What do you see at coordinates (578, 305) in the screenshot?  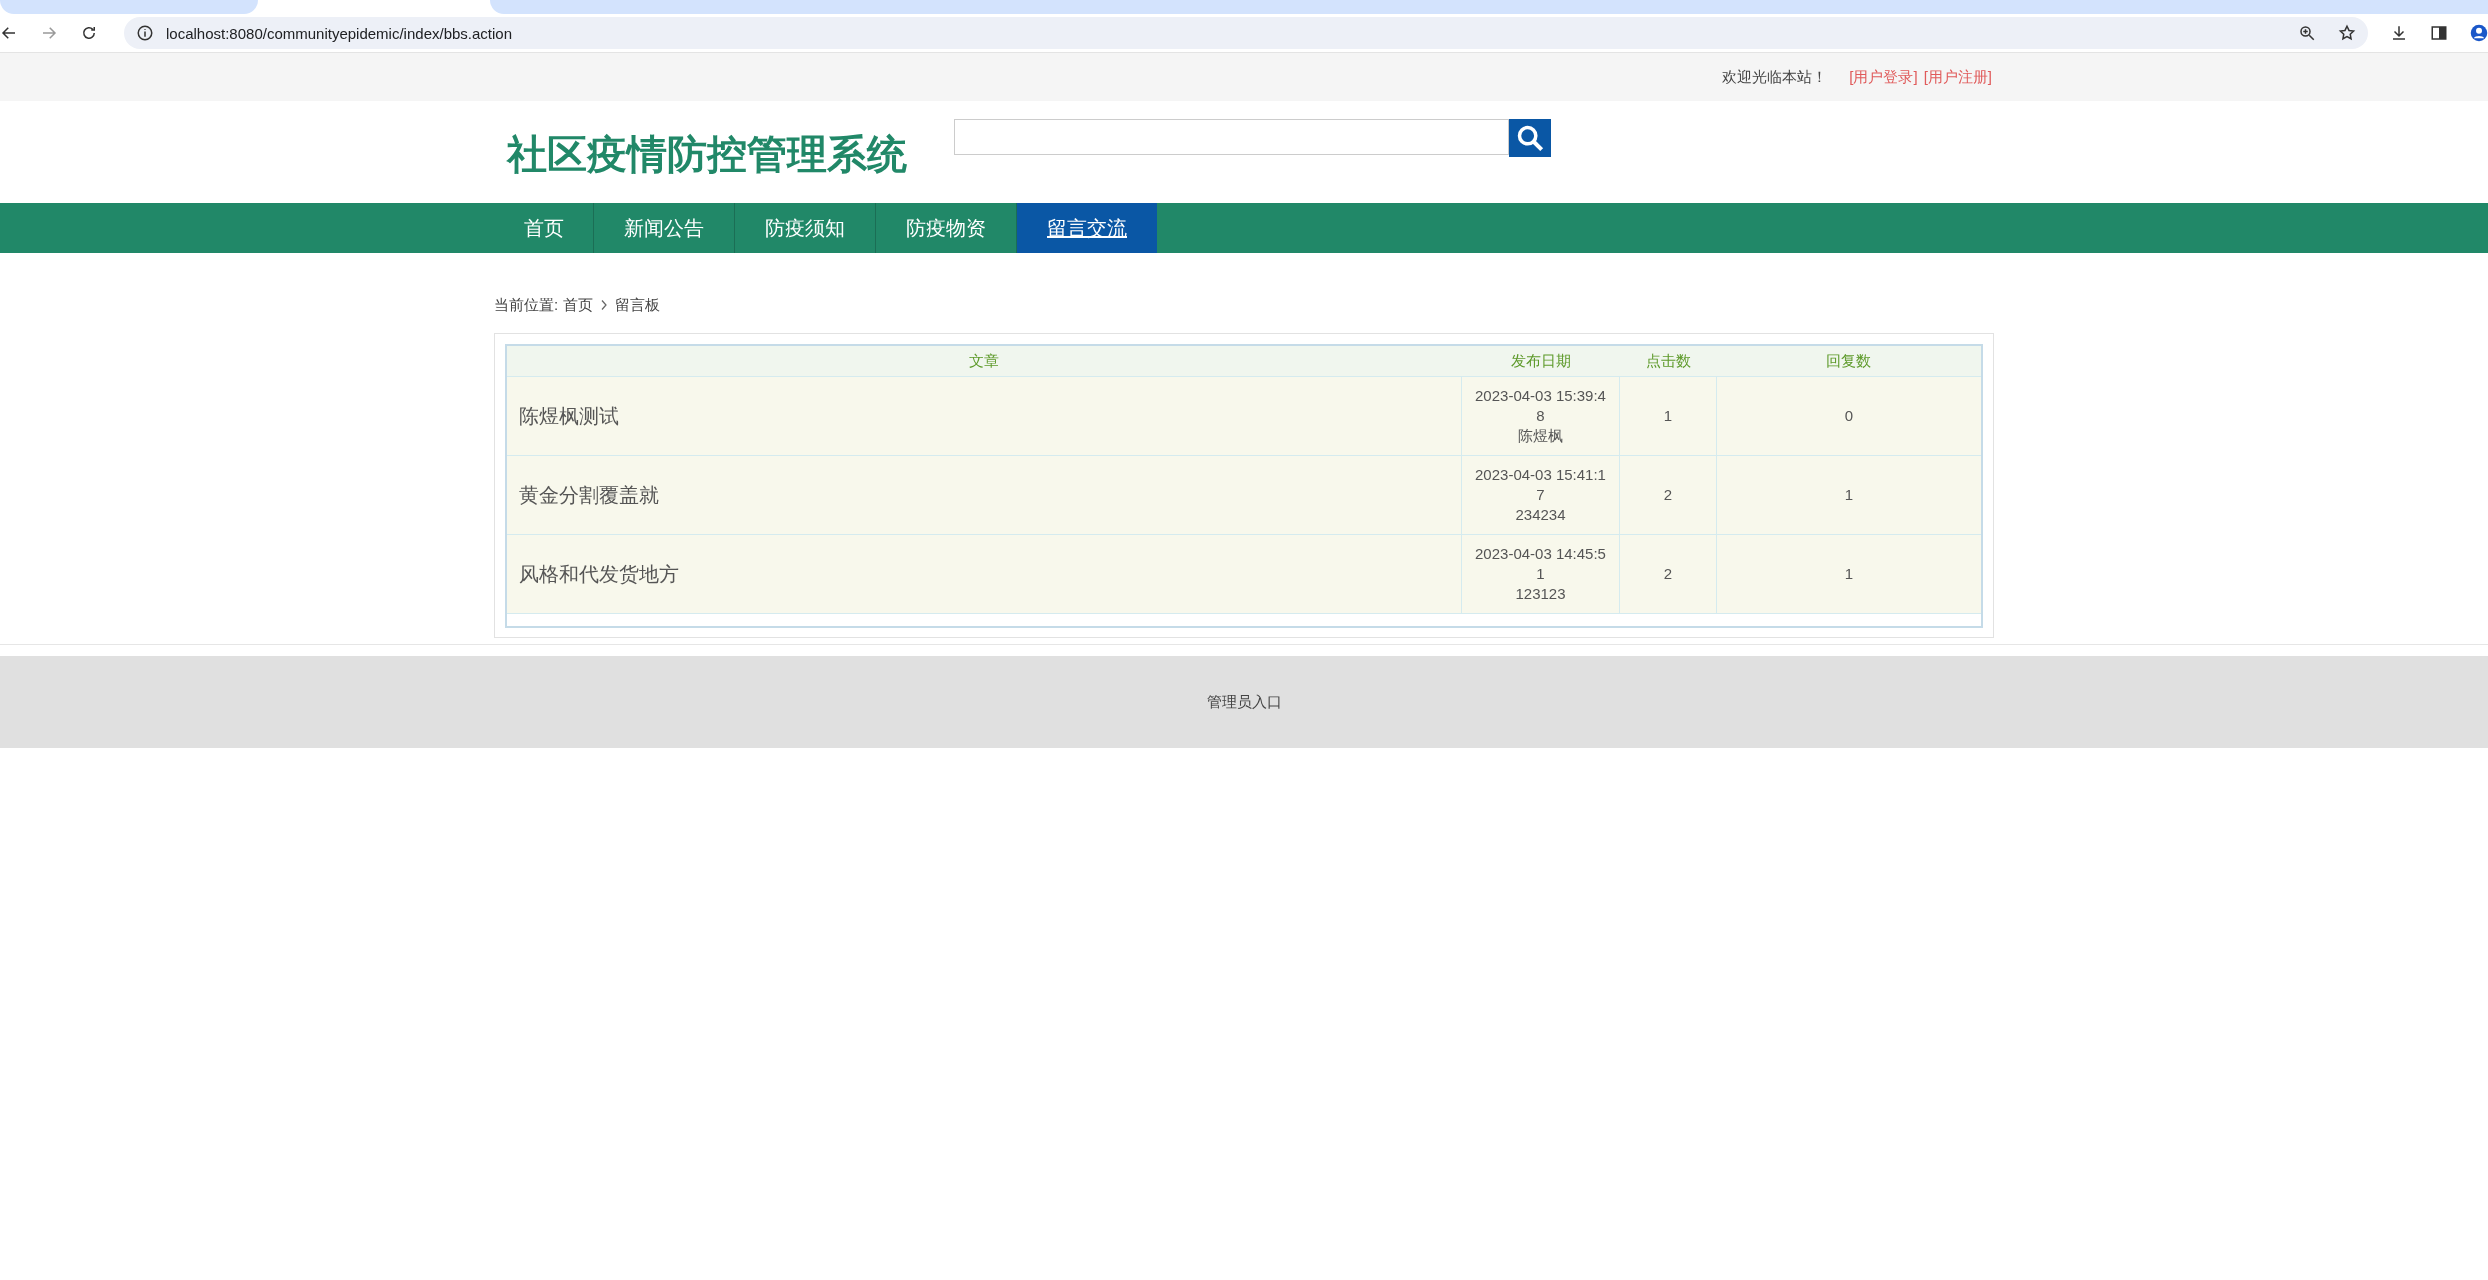 I see `breadcrumb-link: 首页` at bounding box center [578, 305].